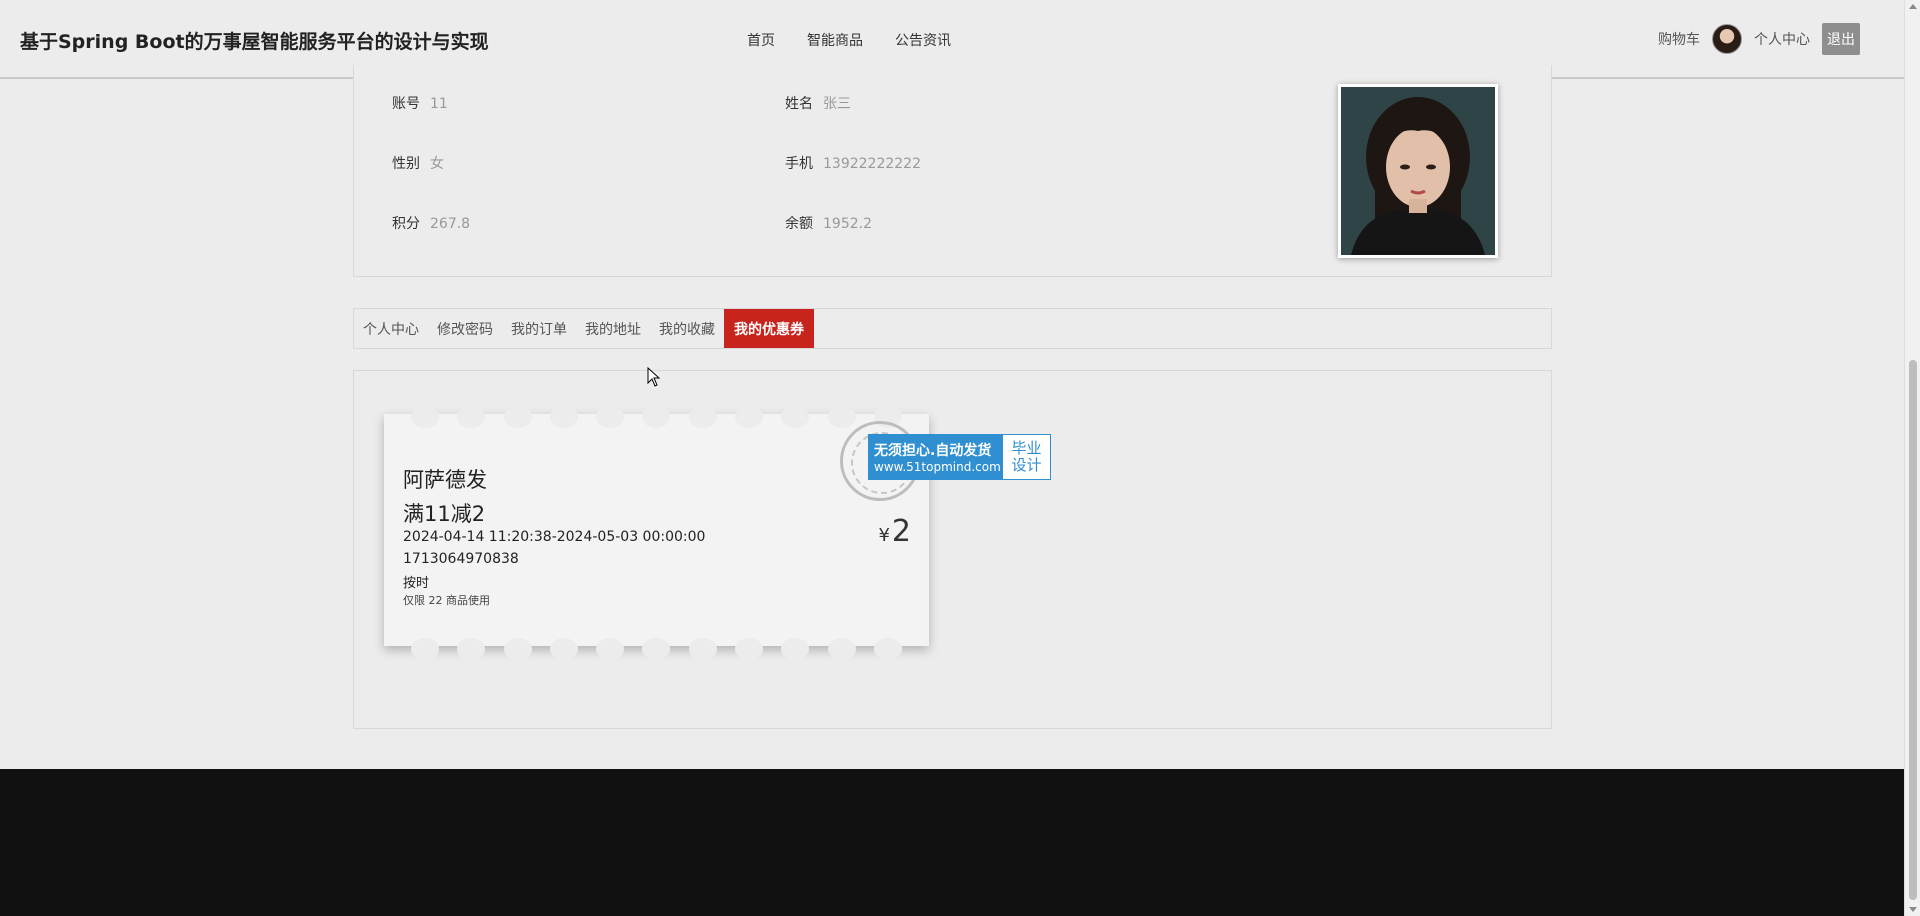 Image resolution: width=1920 pixels, height=916 pixels. What do you see at coordinates (937, 467) in the screenshot?
I see `watermark-line2: www.51topmind.com` at bounding box center [937, 467].